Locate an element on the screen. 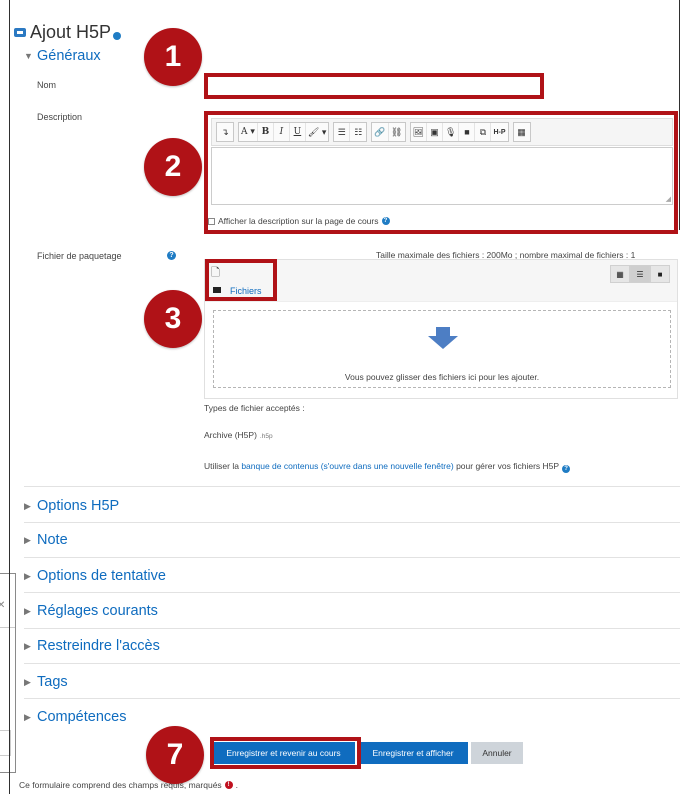  callout-1: 1 is located at coordinates (173, 57).